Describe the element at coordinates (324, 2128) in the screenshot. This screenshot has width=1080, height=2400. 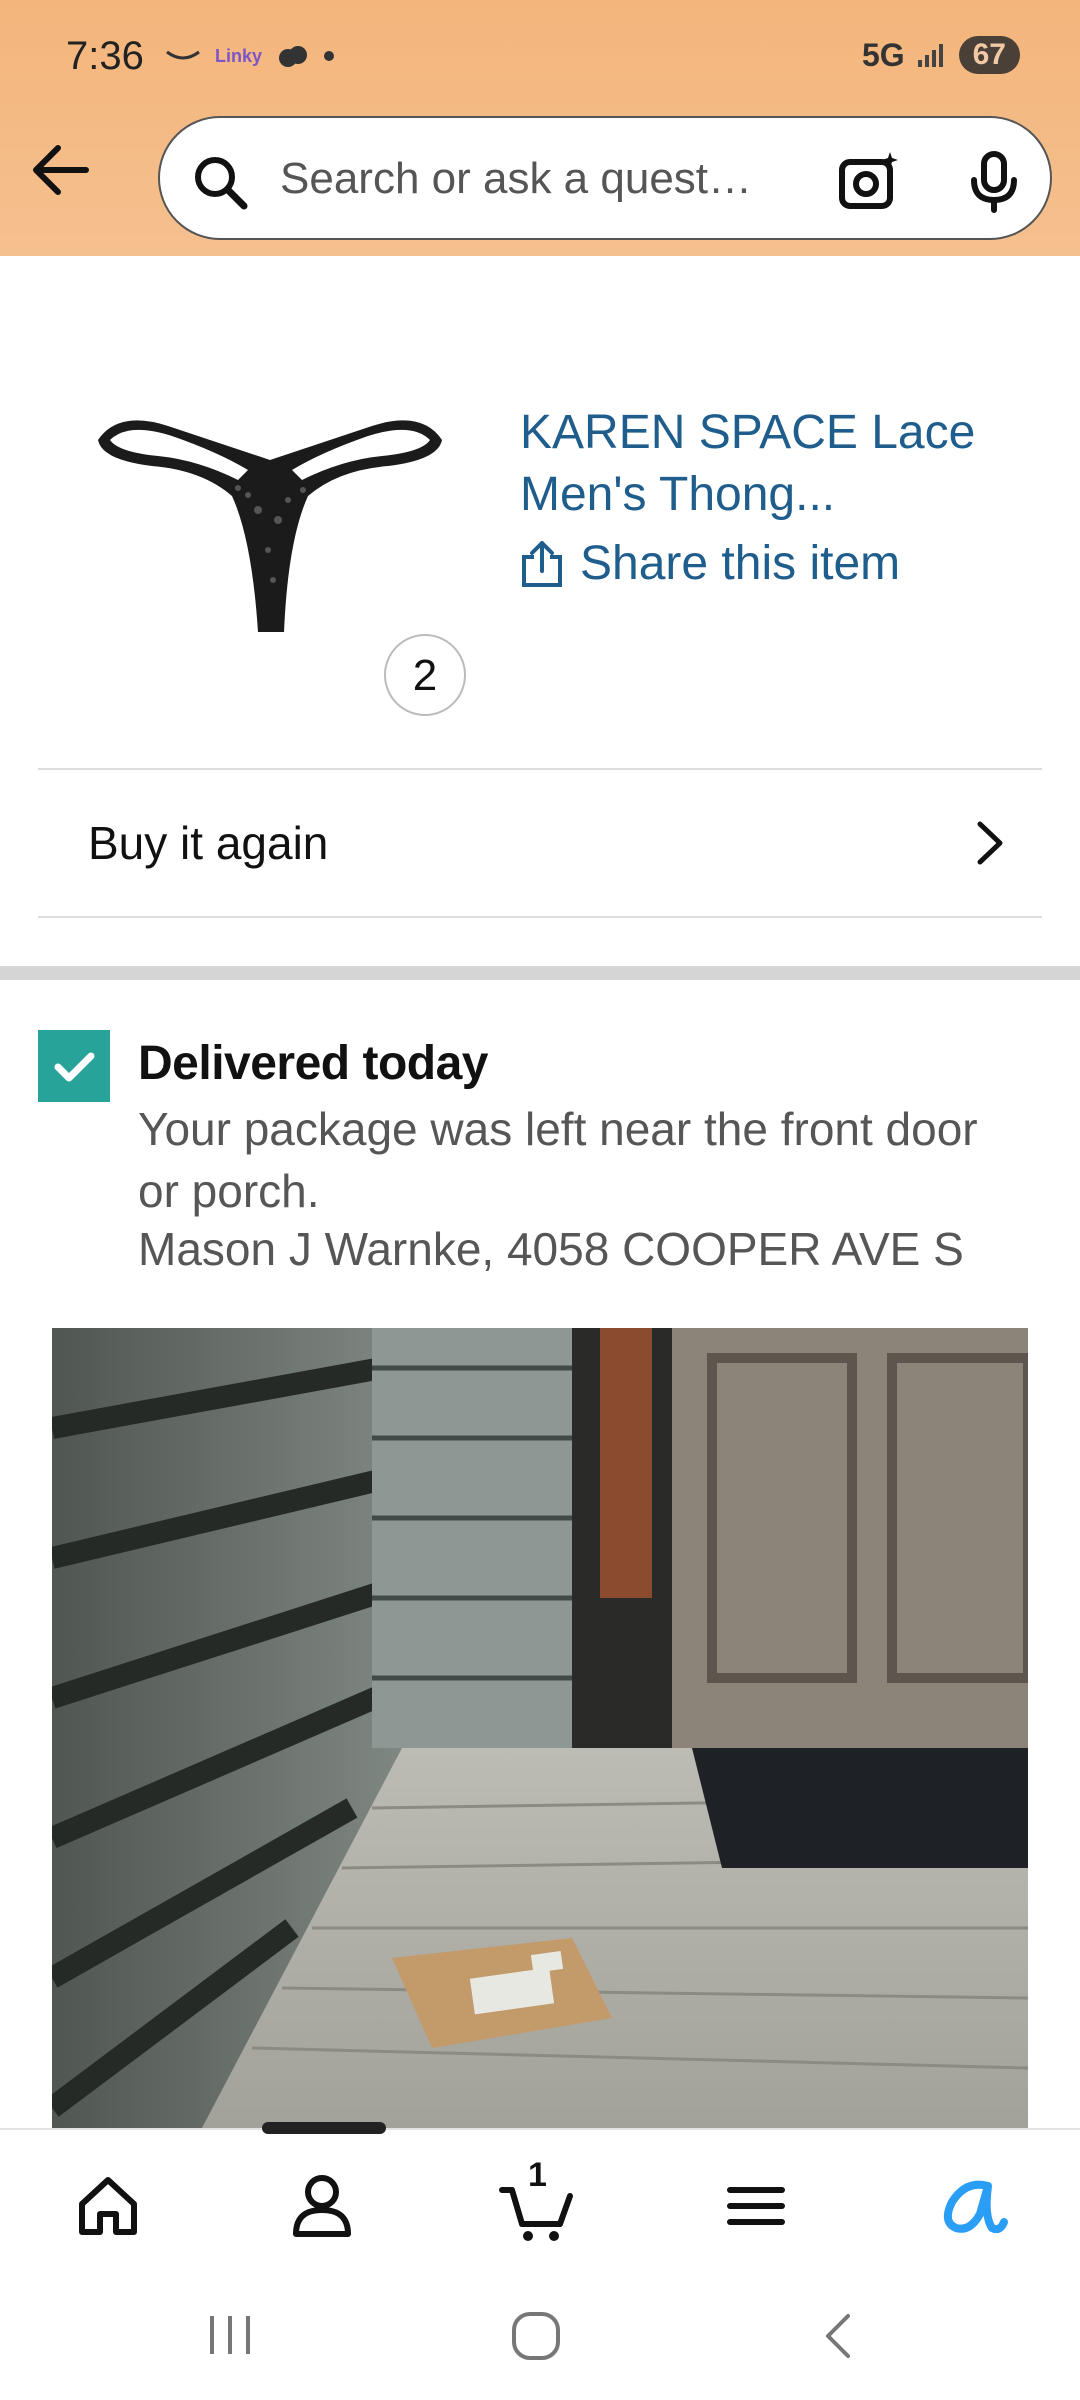
I see `active-tab-indicator` at that location.